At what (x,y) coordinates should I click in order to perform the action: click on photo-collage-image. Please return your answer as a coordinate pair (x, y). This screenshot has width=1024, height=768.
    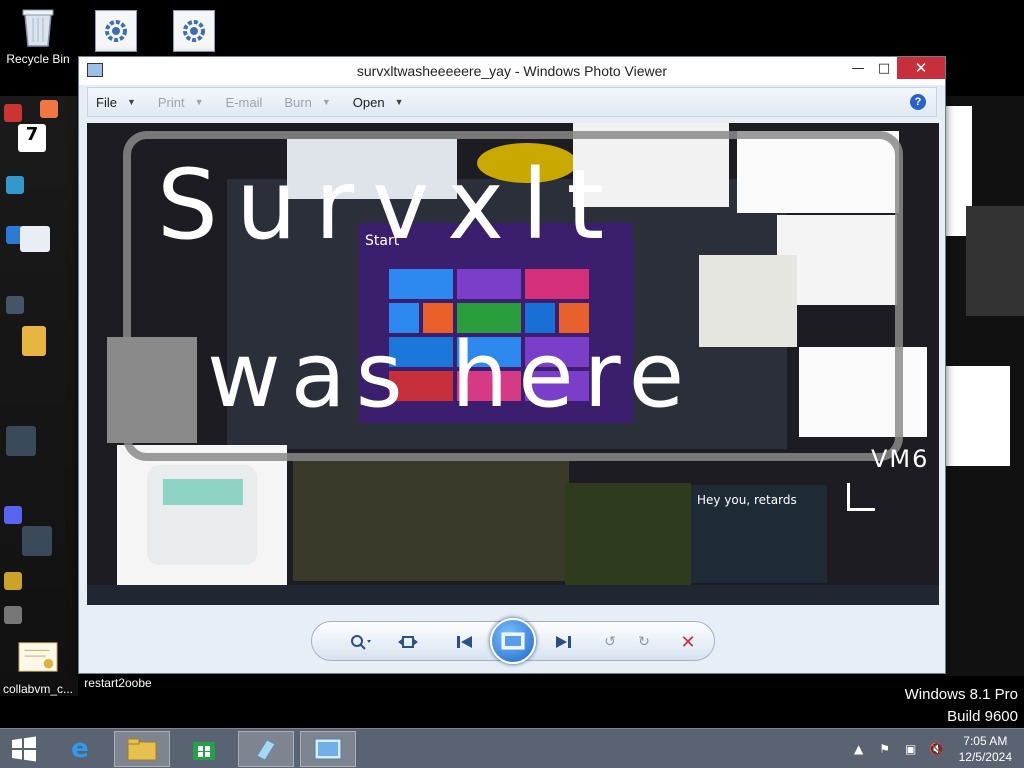
    Looking at the image, I should click on (431, 521).